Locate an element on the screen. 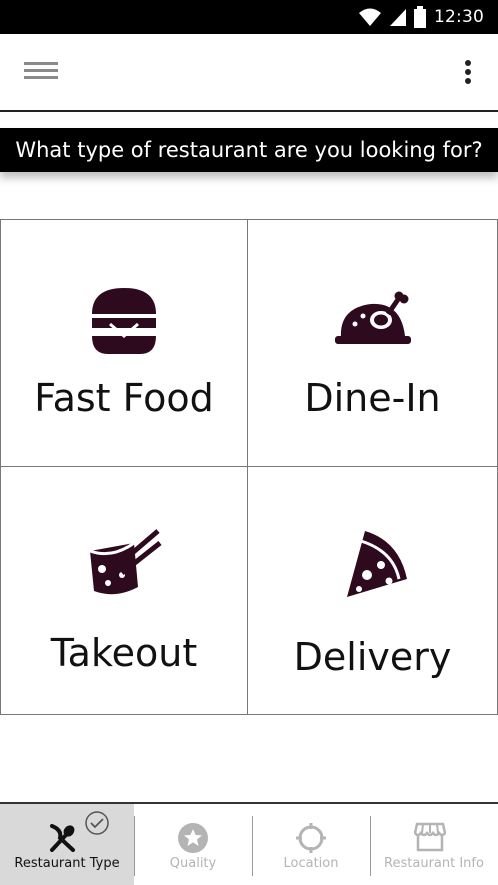  wifi-icon is located at coordinates (370, 17).